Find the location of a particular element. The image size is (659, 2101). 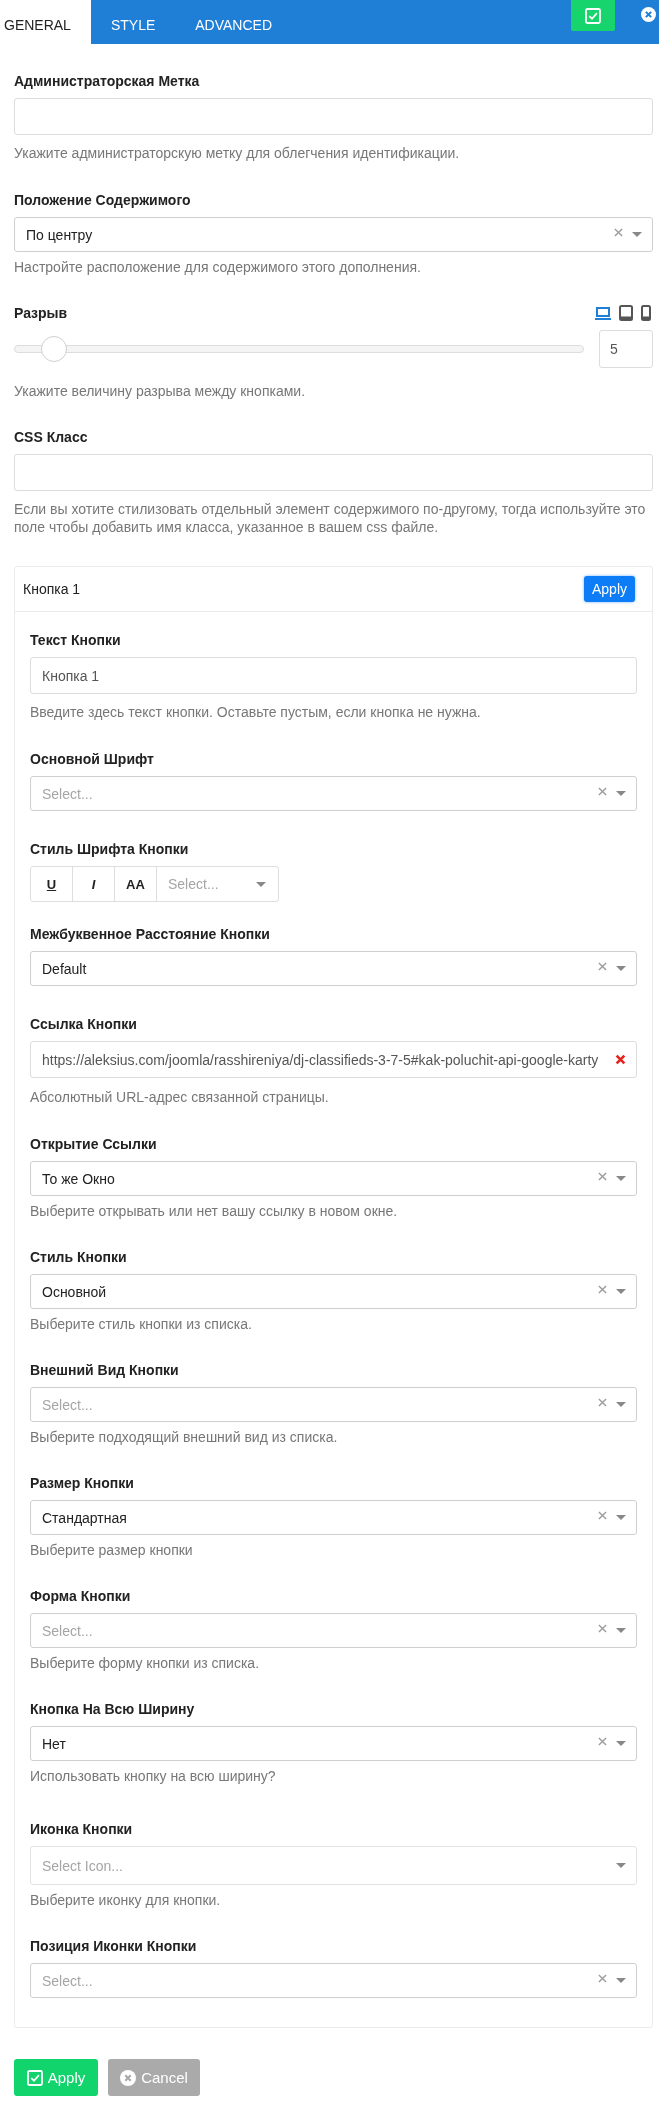

help-text: Выберите форму кнопки из списка. is located at coordinates (145, 1663).